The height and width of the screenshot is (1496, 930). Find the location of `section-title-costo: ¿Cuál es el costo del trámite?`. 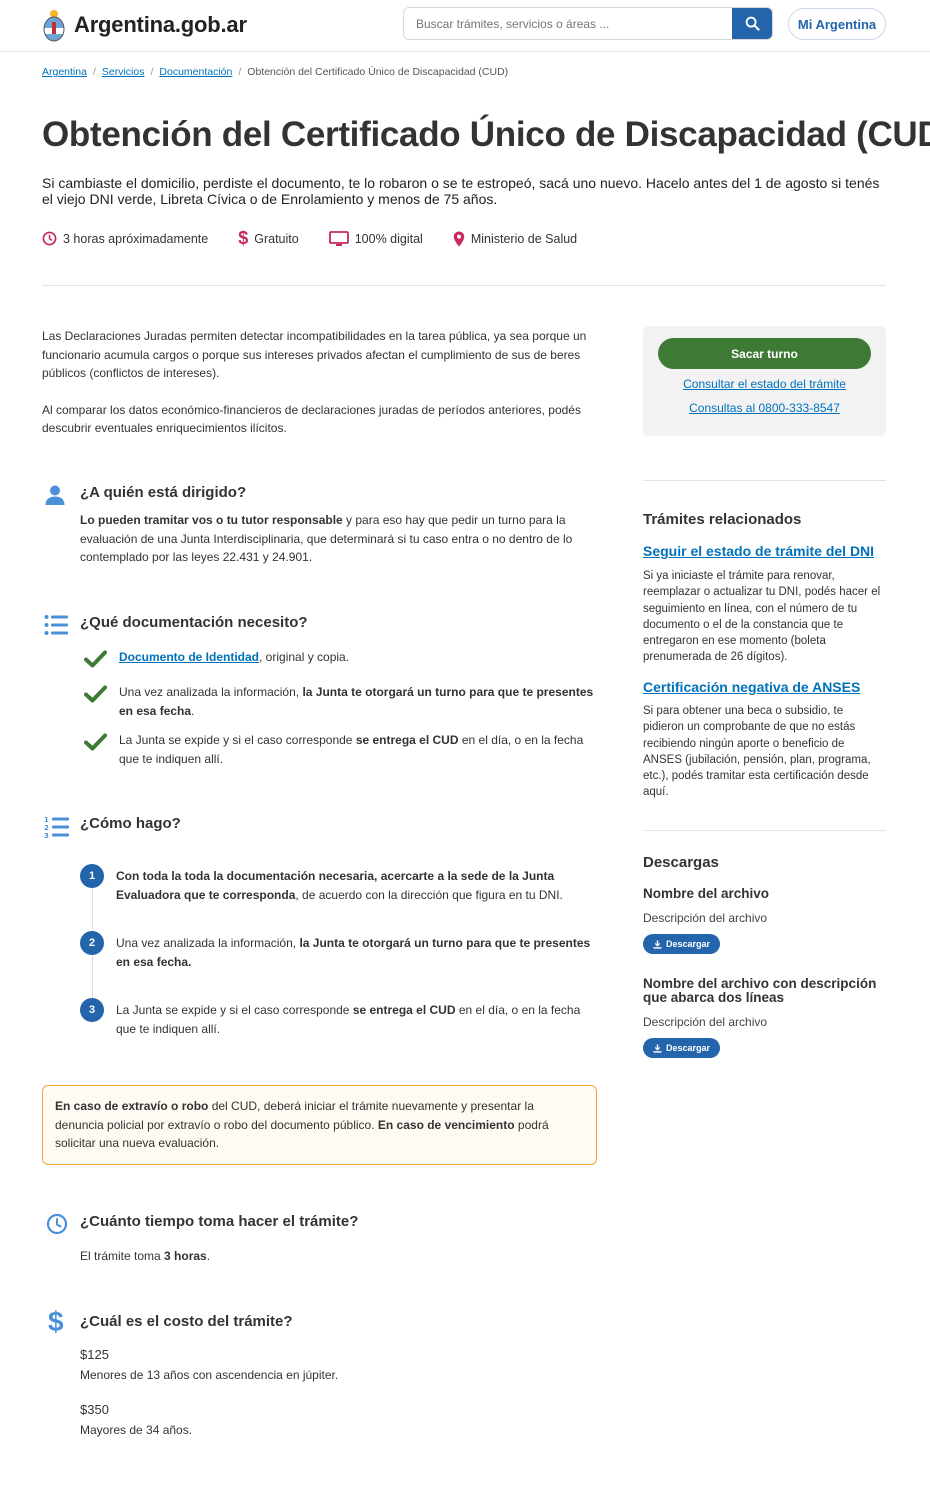

section-title-costo: ¿Cuál es el costo del trámite? is located at coordinates (186, 1321).